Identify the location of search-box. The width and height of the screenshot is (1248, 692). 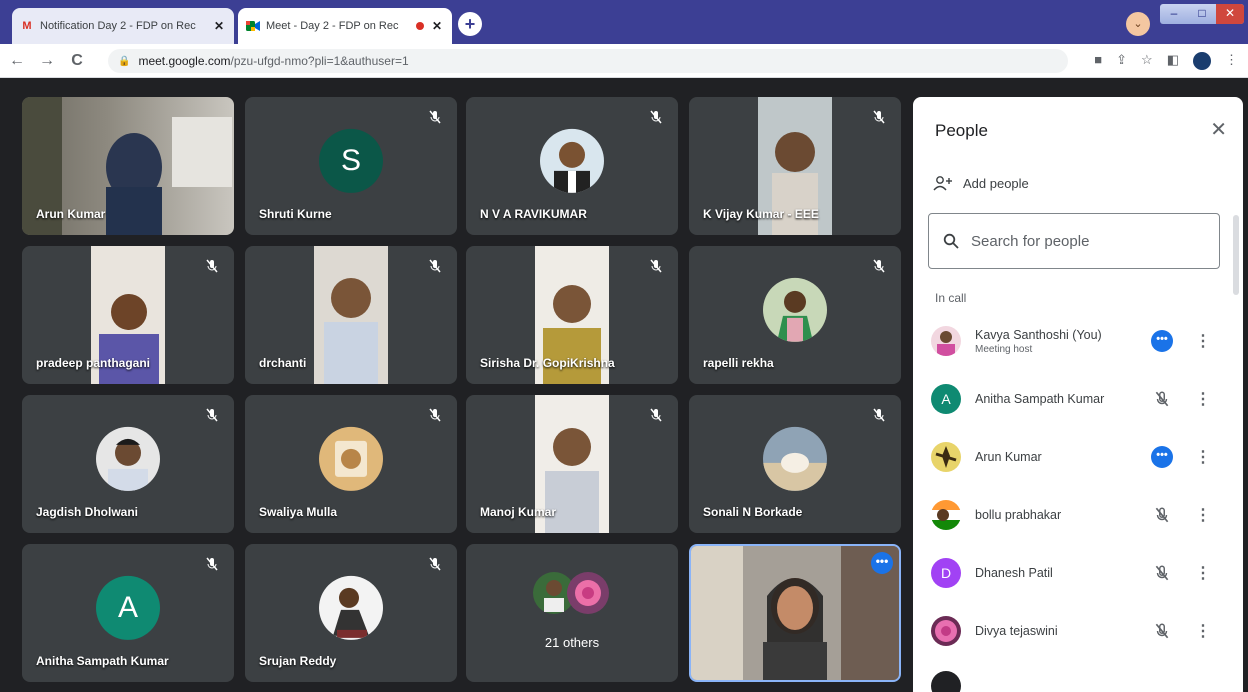
(1074, 241).